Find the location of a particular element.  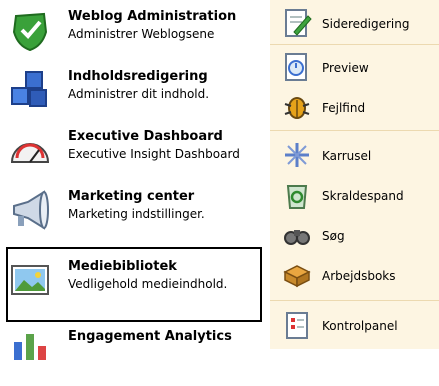

tool-sideredigering: Sideredigering is located at coordinates (360, 25).